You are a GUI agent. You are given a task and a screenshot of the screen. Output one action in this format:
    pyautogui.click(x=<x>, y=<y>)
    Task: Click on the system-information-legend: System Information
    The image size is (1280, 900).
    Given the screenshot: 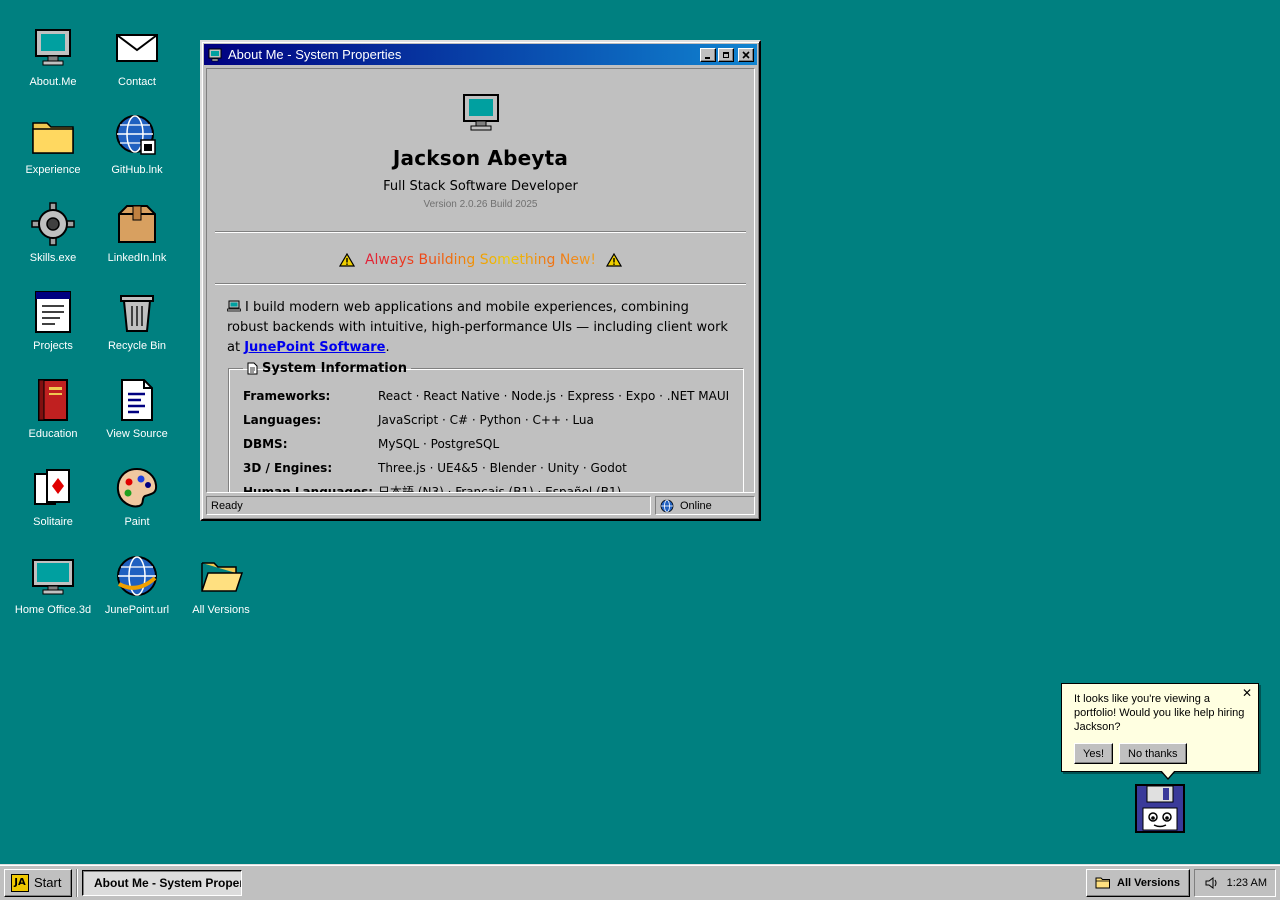 What is the action you would take?
    pyautogui.click(x=327, y=368)
    